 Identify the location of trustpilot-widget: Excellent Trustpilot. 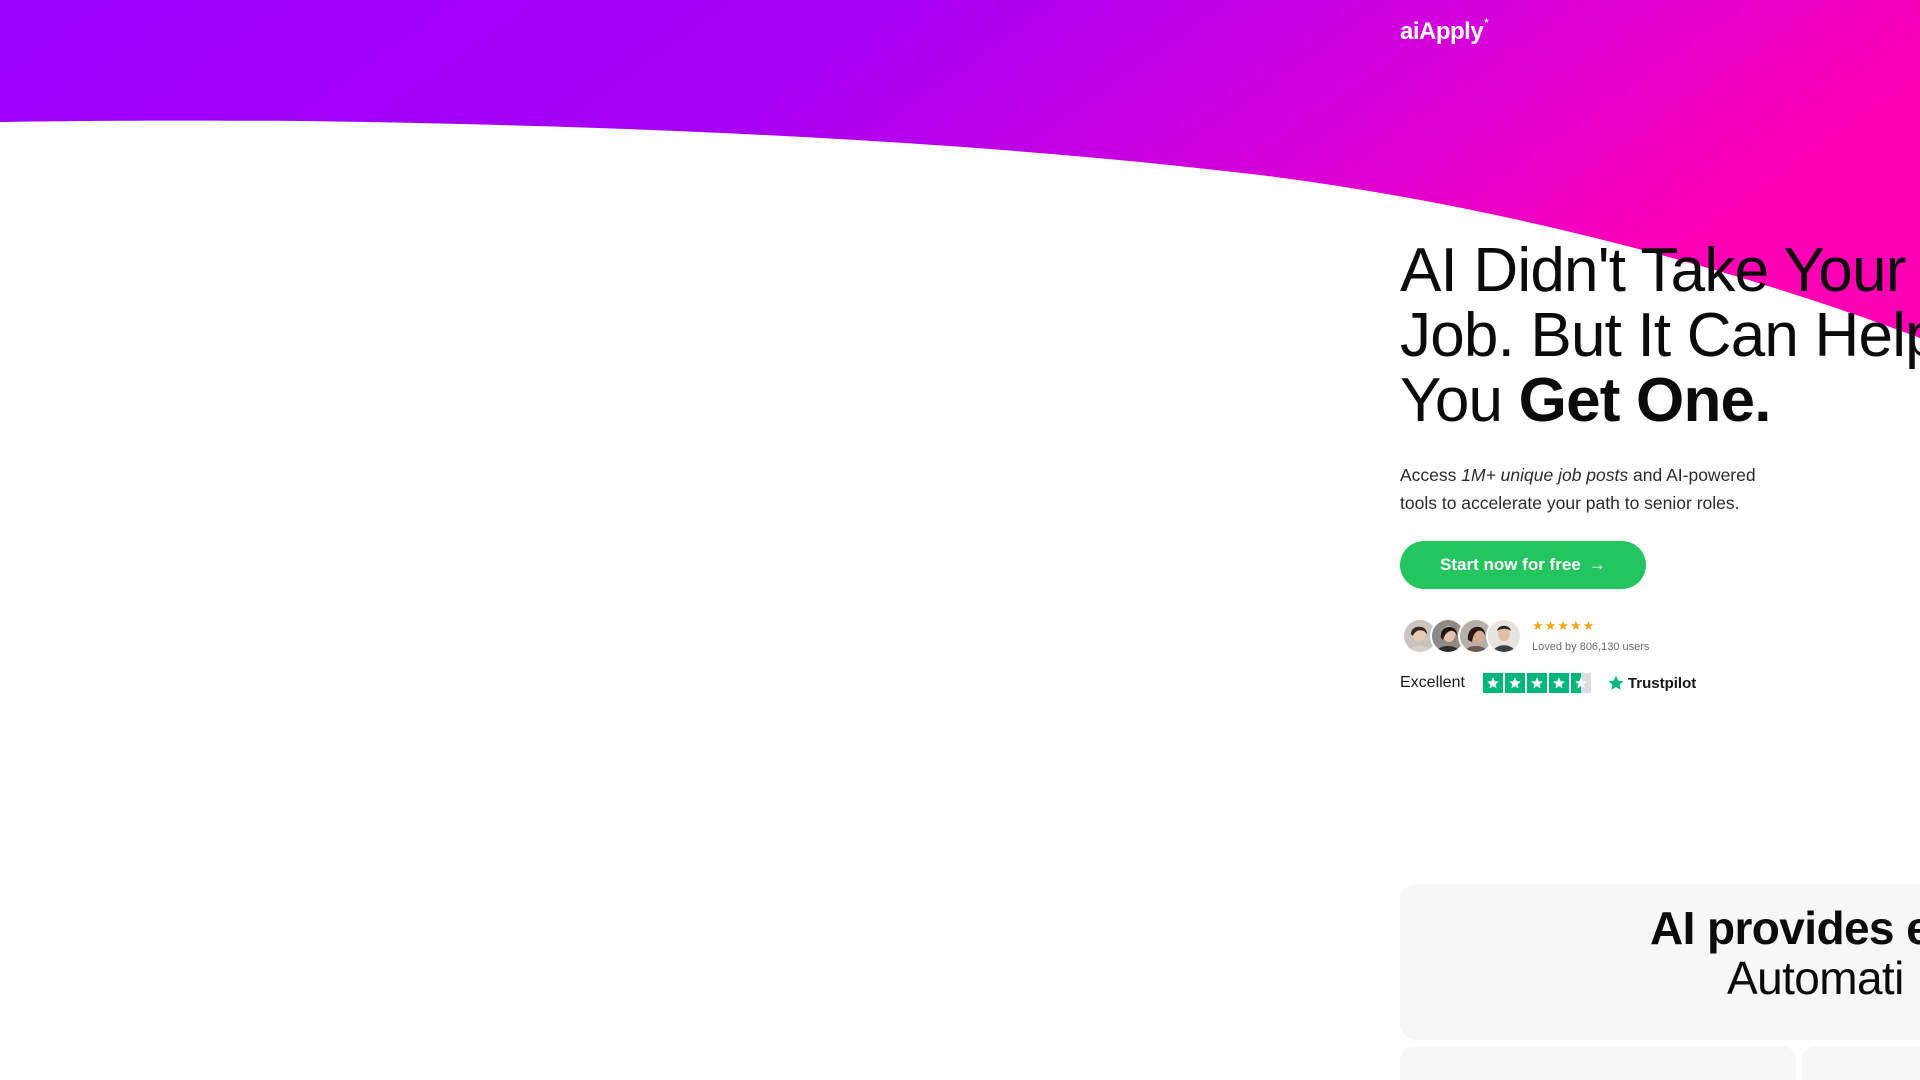
(1660, 683).